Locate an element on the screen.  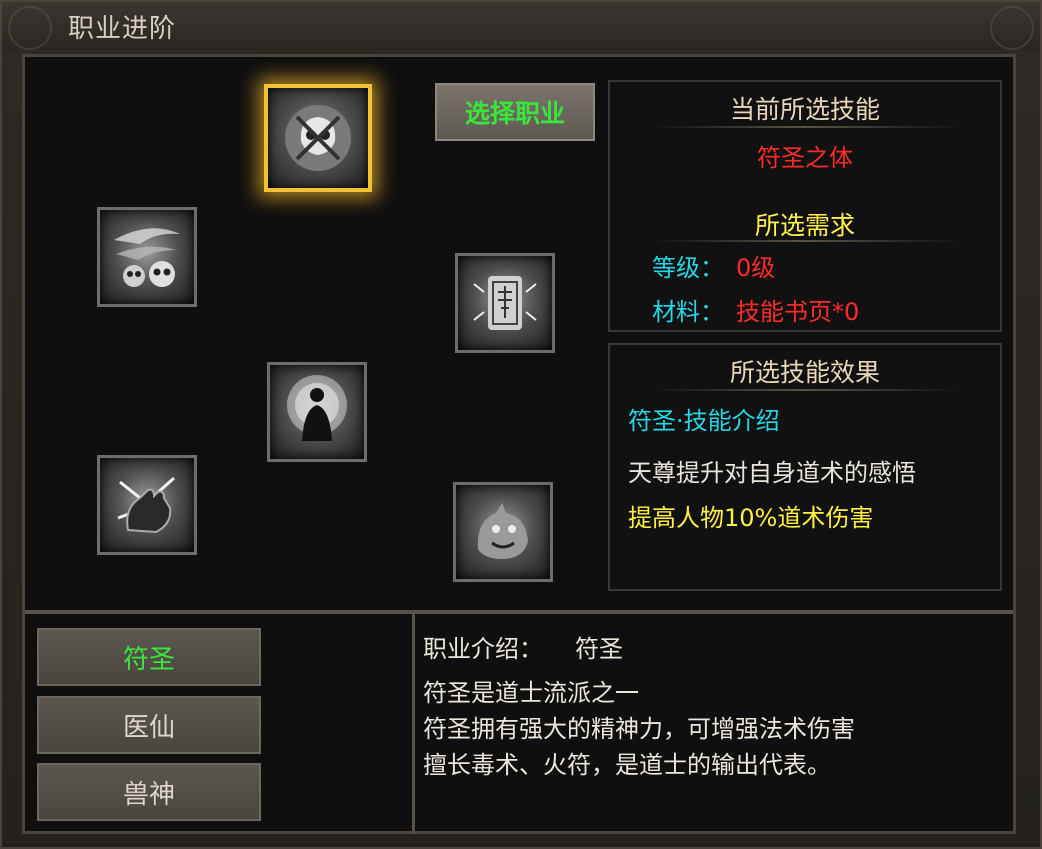
effect-line-2: 提高人物10%道术伤害 is located at coordinates (751, 518).